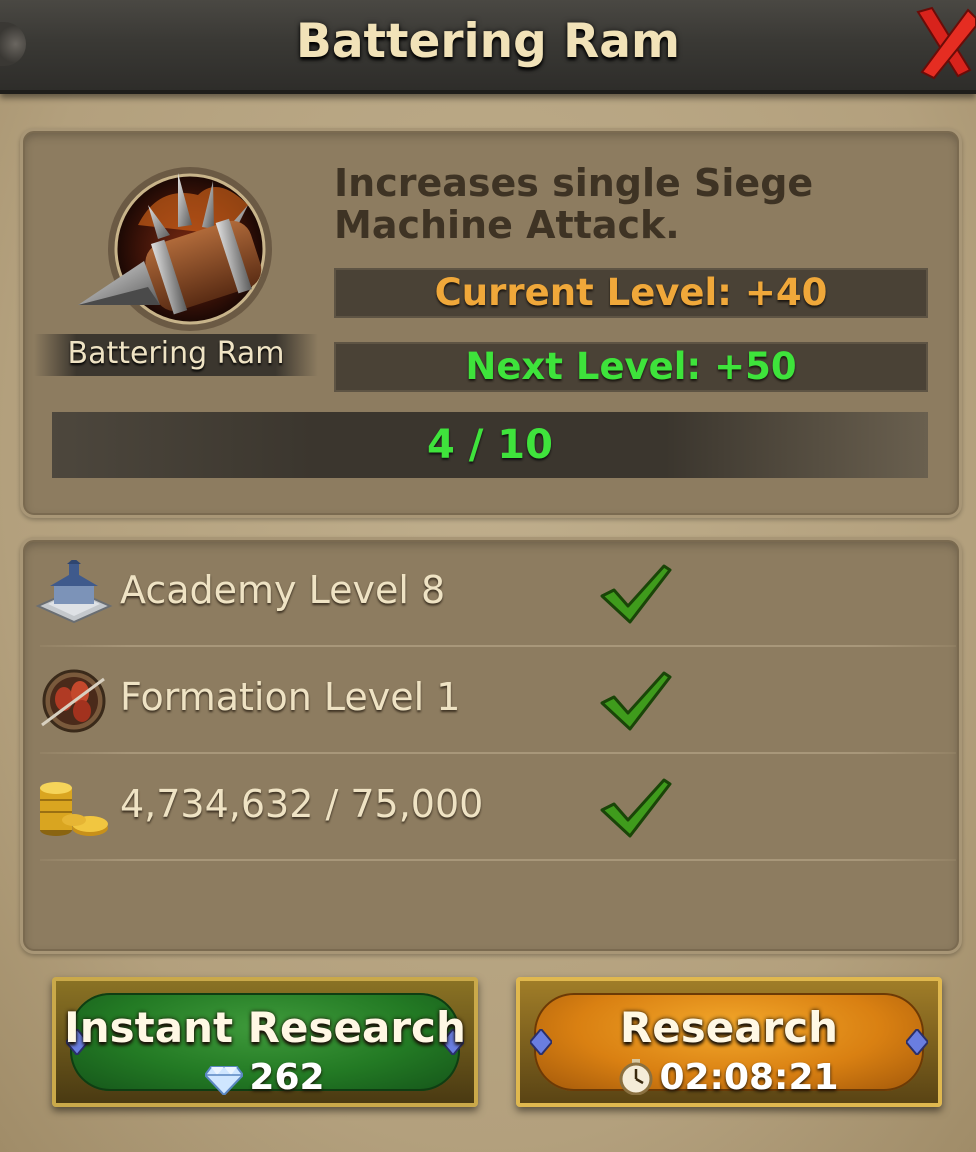  Describe the element at coordinates (74, 592) in the screenshot. I see `academy-building-icon` at that location.